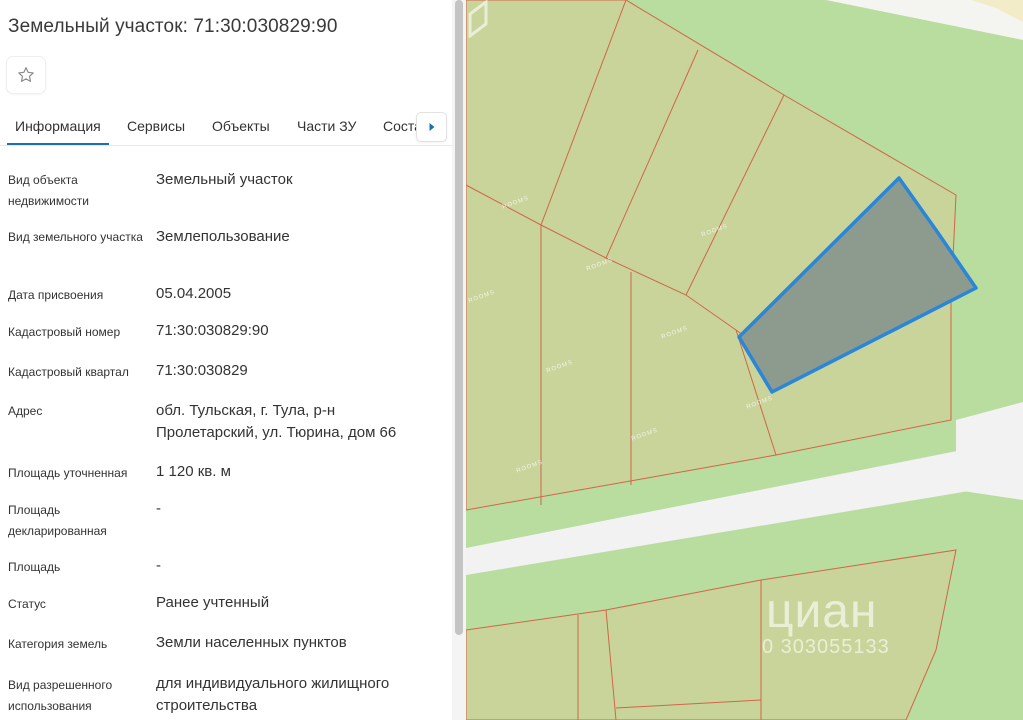  I want to click on plot-type-value: Землепользование, so click(223, 236).